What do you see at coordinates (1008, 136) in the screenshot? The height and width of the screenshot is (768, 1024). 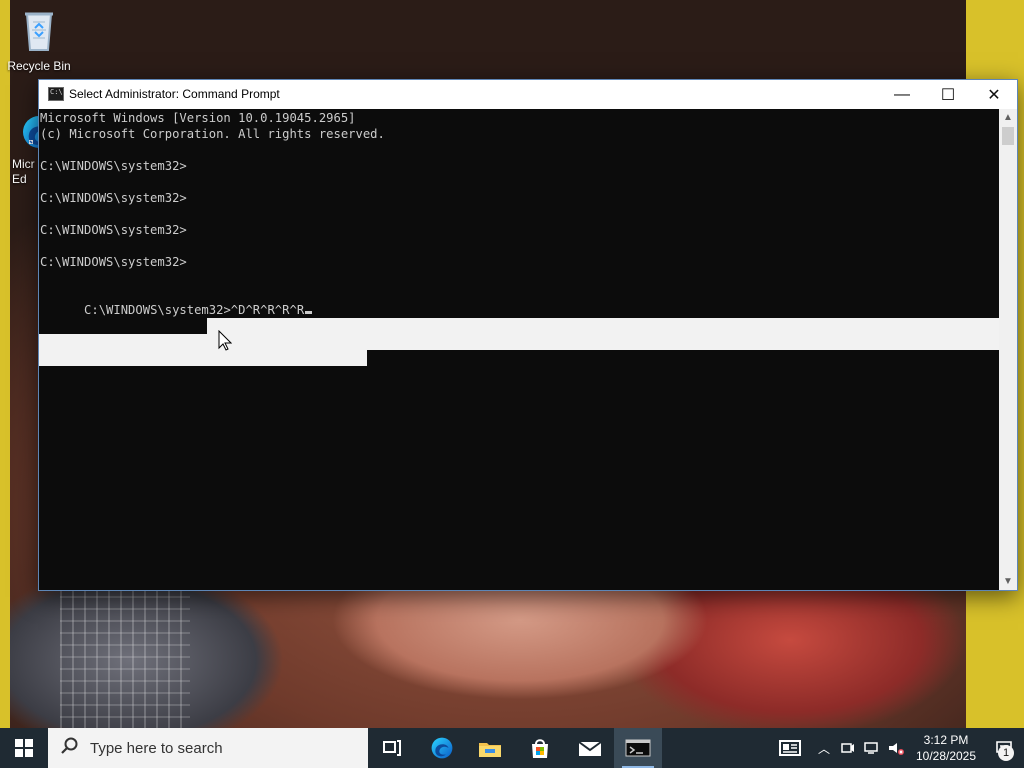 I see `scroll-thumb` at bounding box center [1008, 136].